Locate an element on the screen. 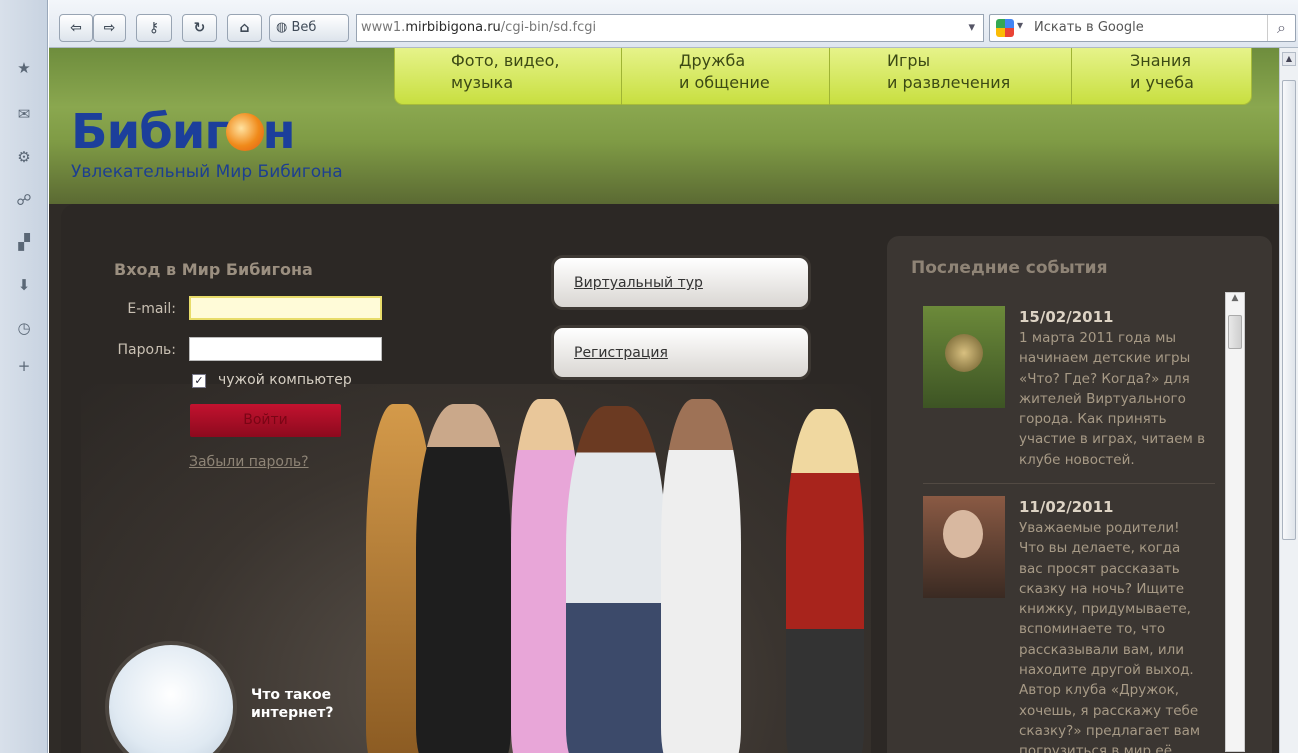 The width and height of the screenshot is (1298, 753). page-scrollbar: ▲ is located at coordinates (1288, 400).